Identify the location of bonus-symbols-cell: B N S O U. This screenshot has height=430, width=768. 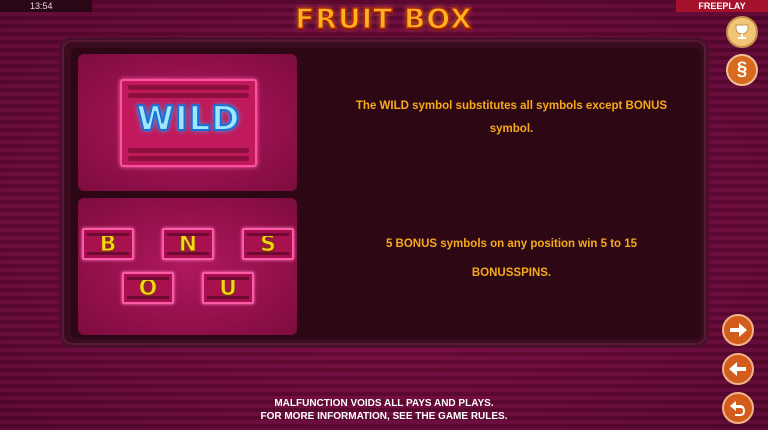
(187, 266).